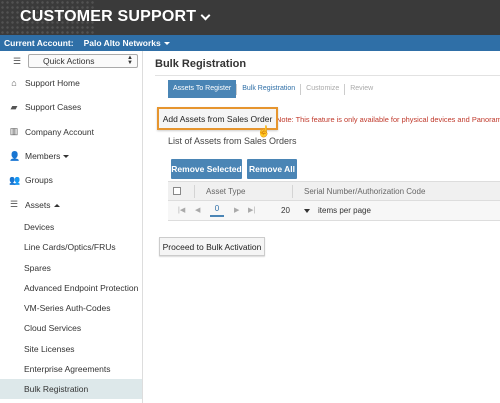 The width and height of the screenshot is (500, 403). Describe the element at coordinates (250, 17) in the screenshot. I see `top-bar: CUSTOMER SUPPORT` at that location.